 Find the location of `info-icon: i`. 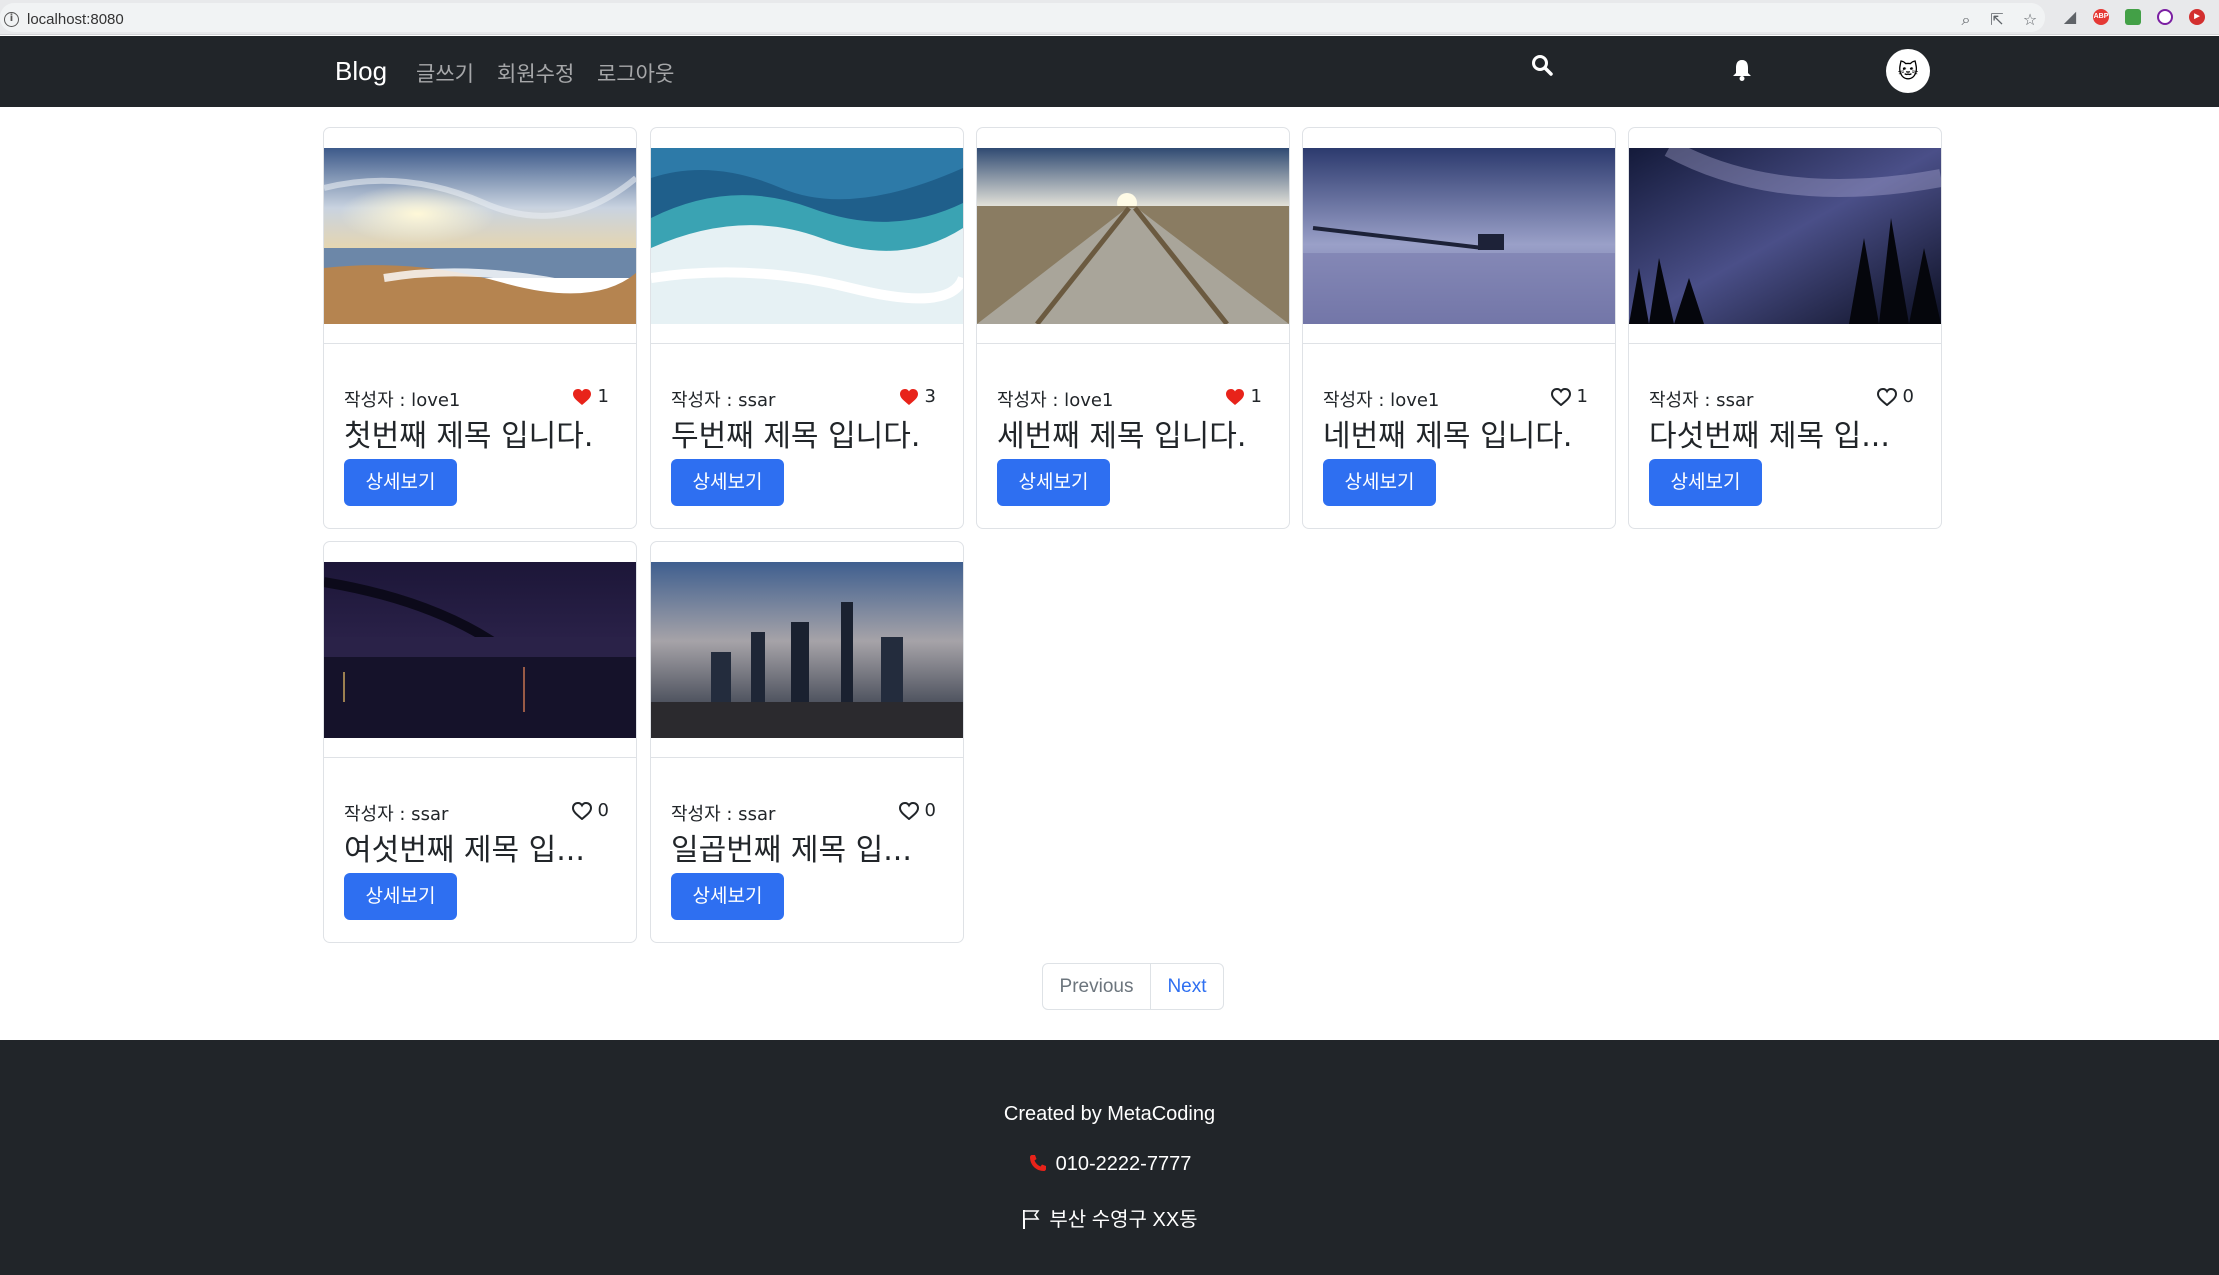

info-icon: i is located at coordinates (11, 19).